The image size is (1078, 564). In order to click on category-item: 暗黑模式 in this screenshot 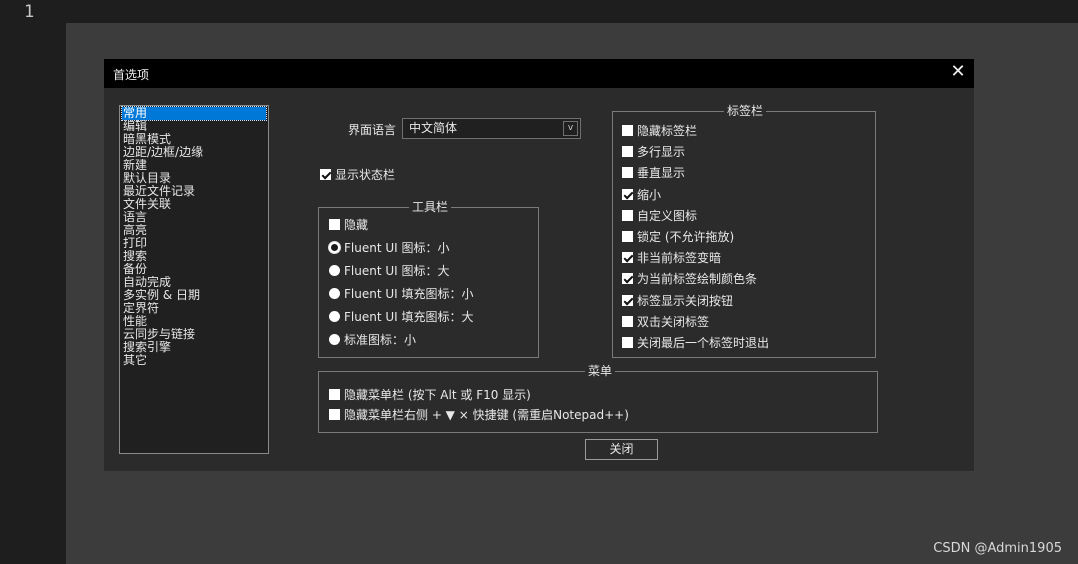, I will do `click(194, 139)`.